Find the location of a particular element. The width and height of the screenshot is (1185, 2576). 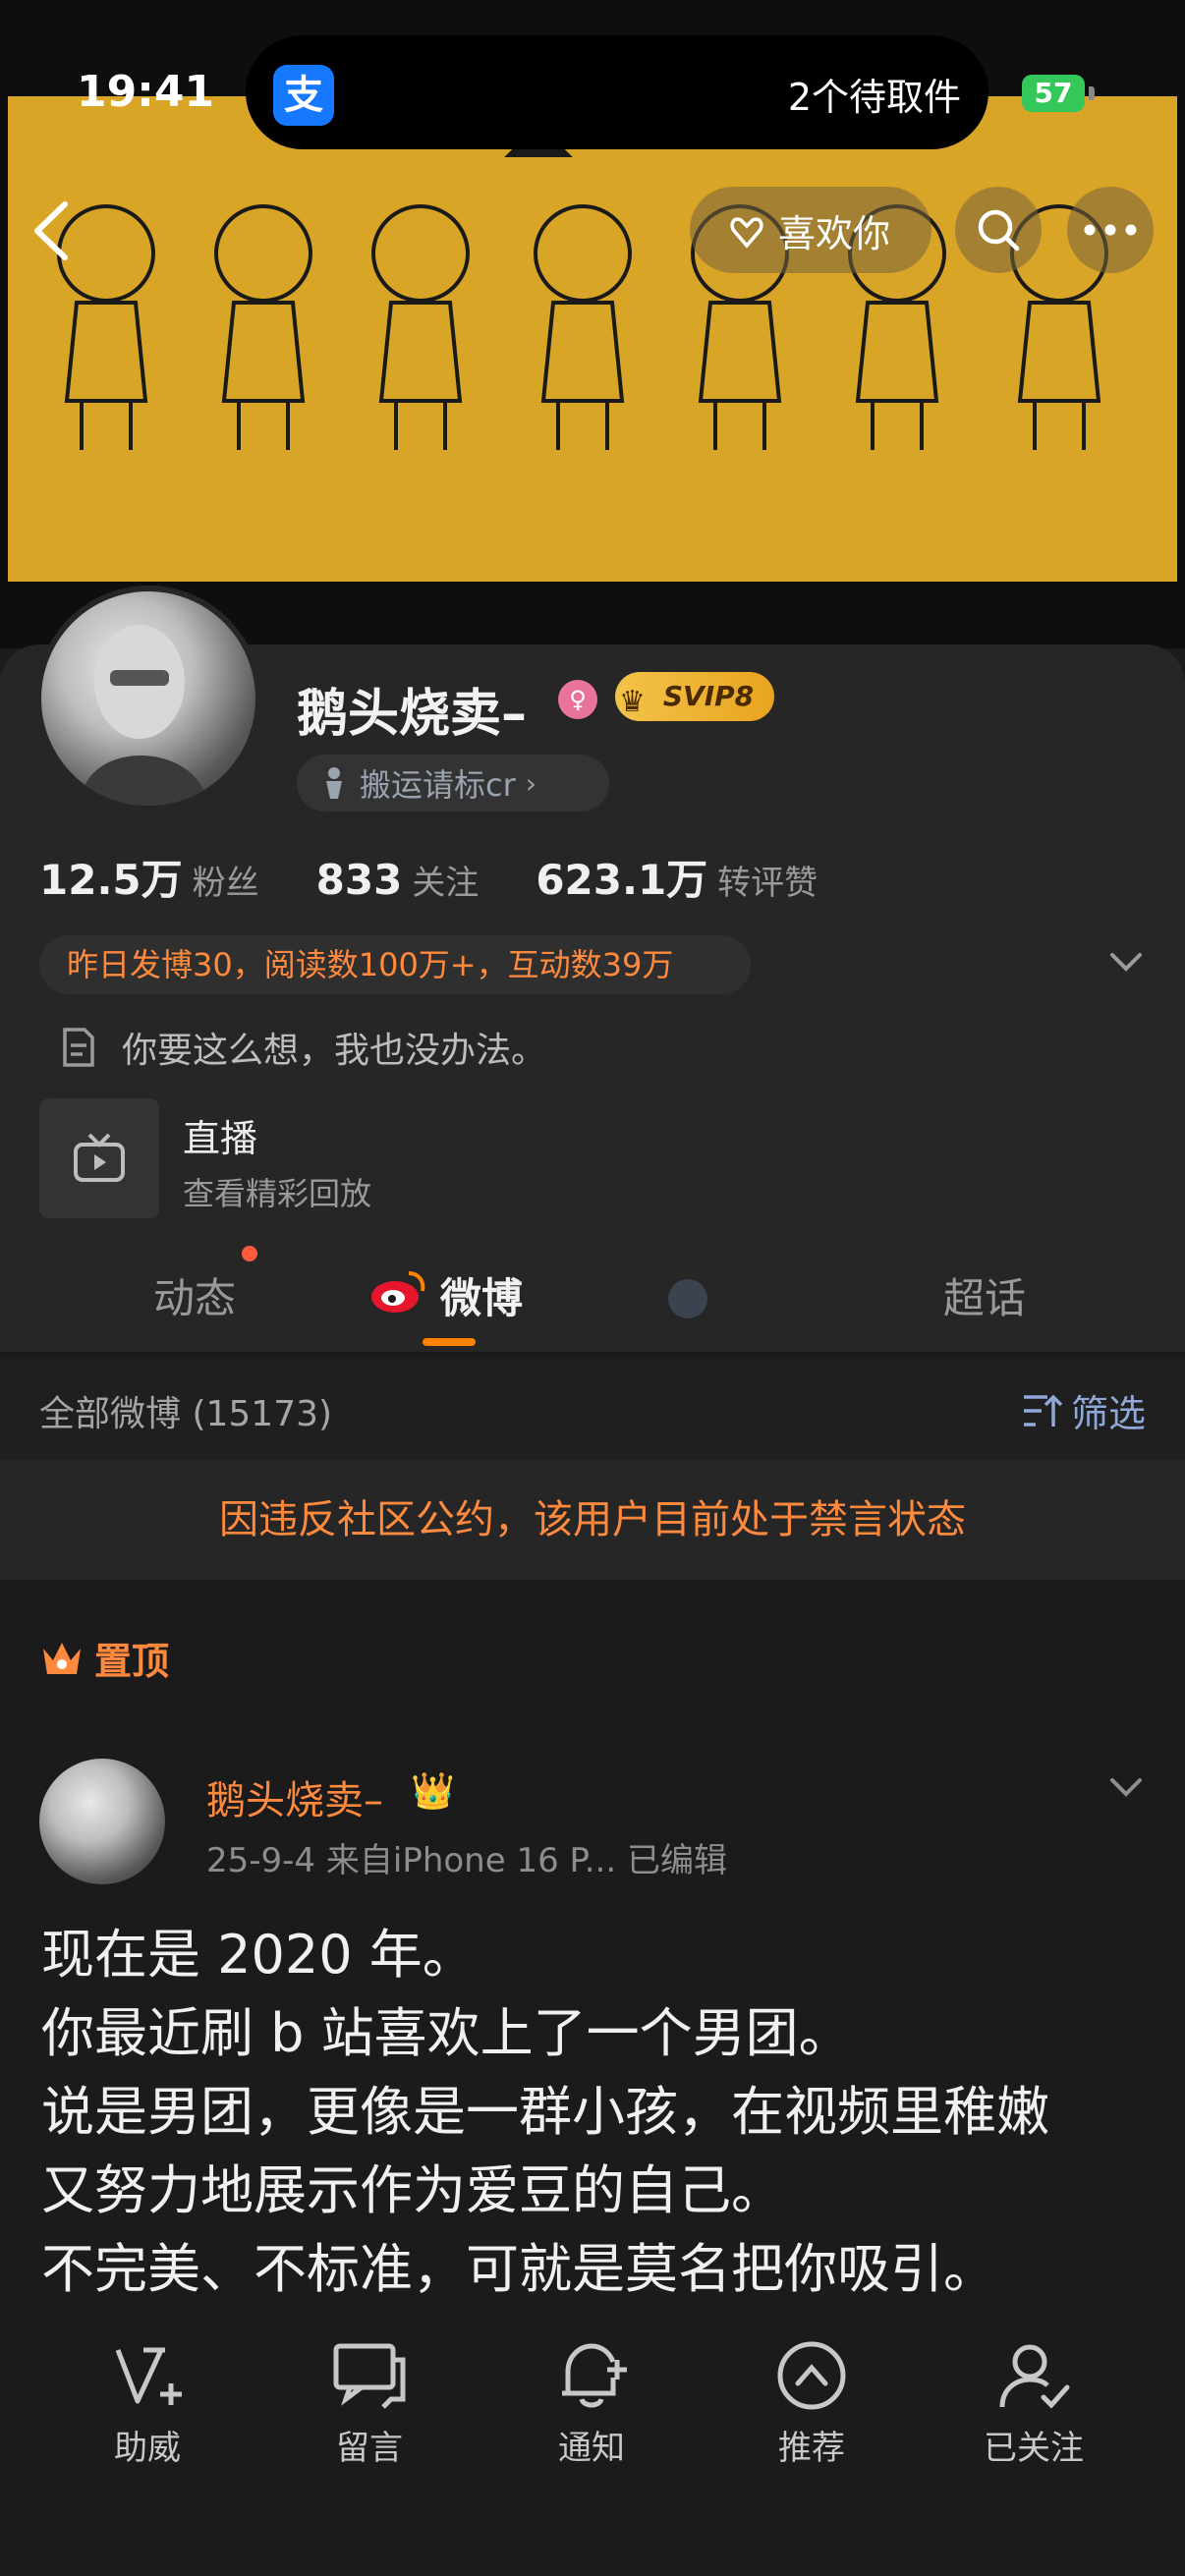

chat-bubble-icon is located at coordinates (370, 2376).